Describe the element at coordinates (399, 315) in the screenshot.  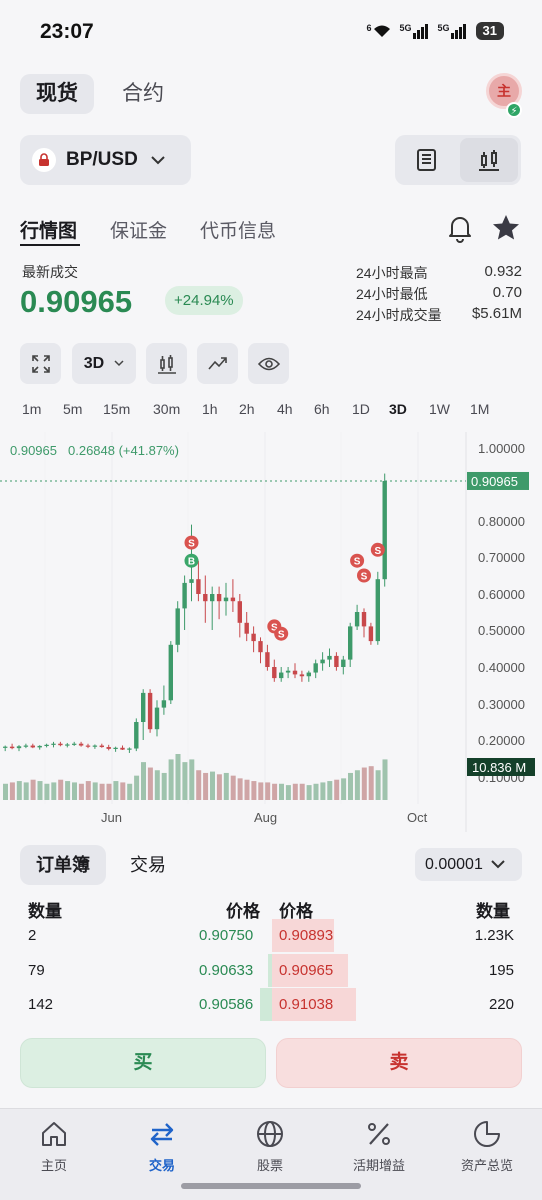
I see `stat-label-volume: 24小时成交量` at that location.